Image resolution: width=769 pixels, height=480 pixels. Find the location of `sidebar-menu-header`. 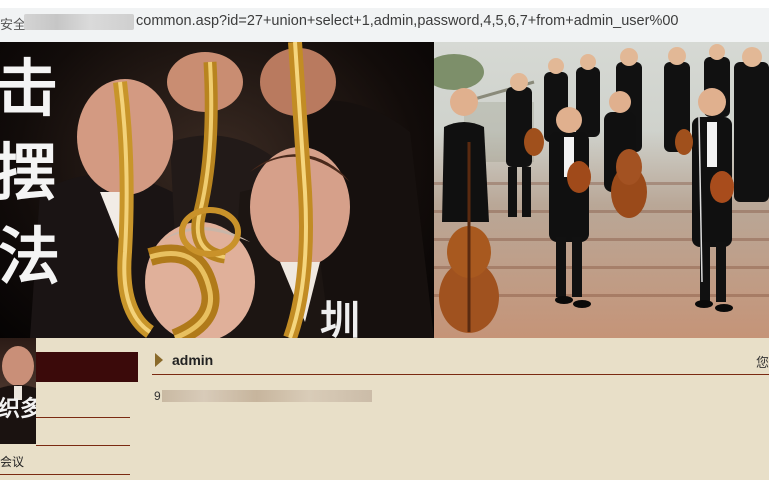

sidebar-menu-header is located at coordinates (87, 367).